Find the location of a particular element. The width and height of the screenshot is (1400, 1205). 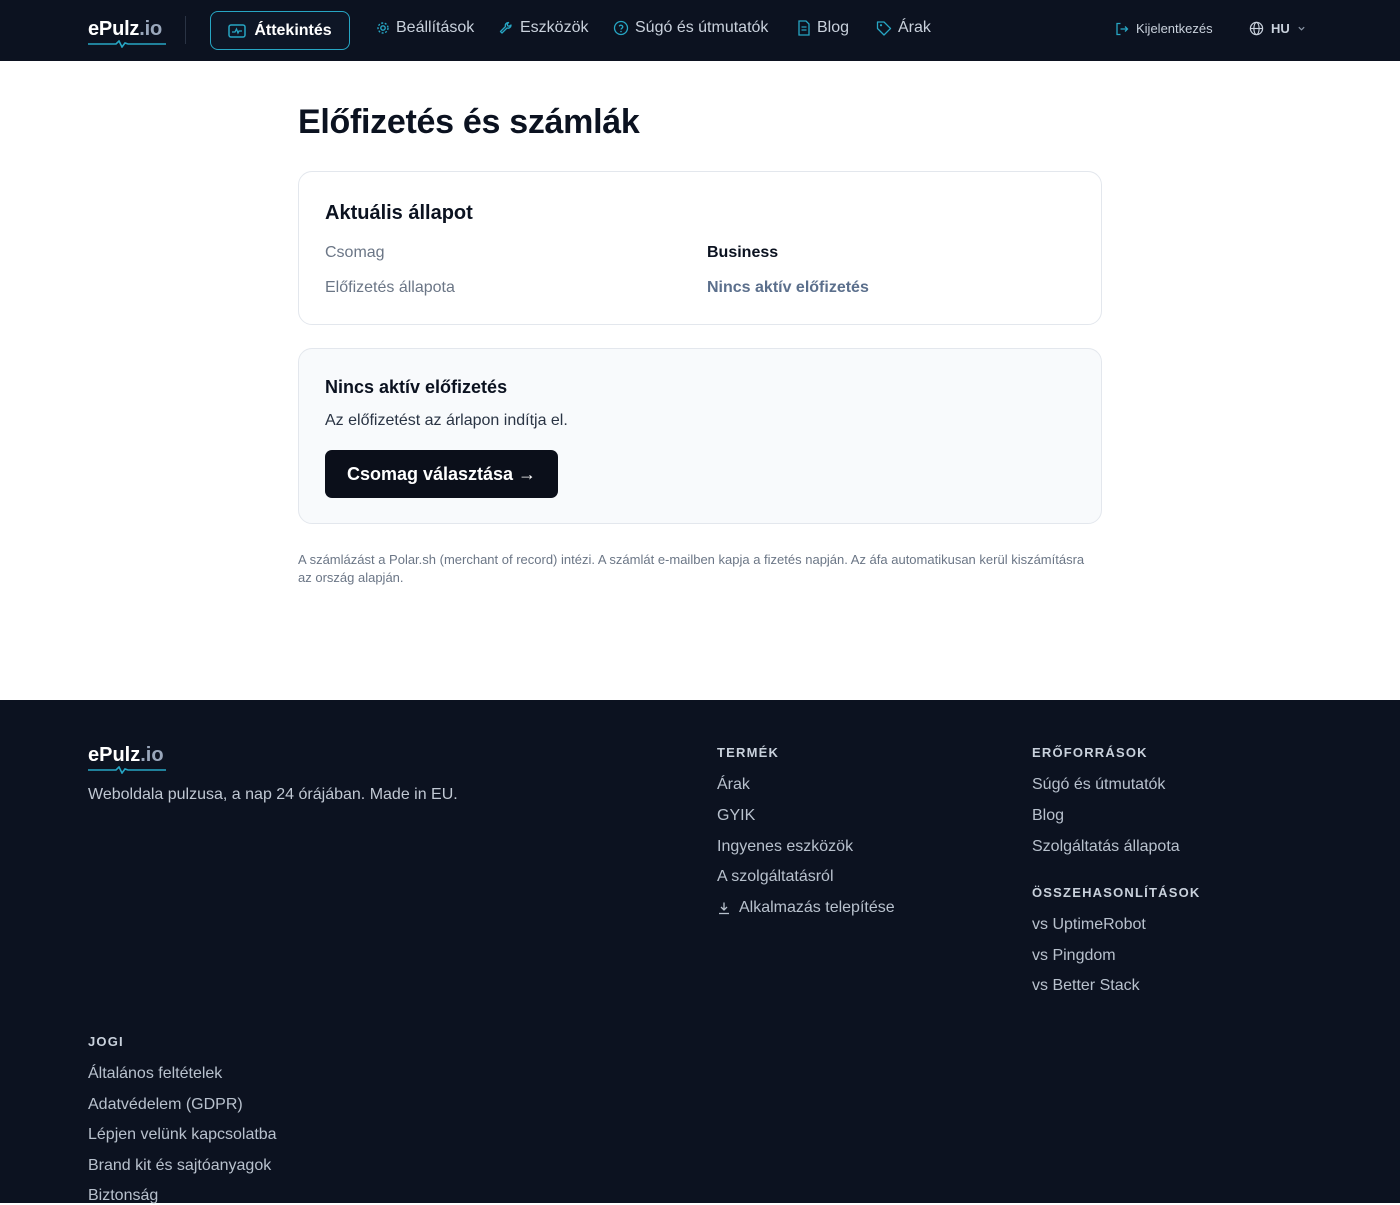

footer-link-blog: Blog is located at coordinates (1048, 816).